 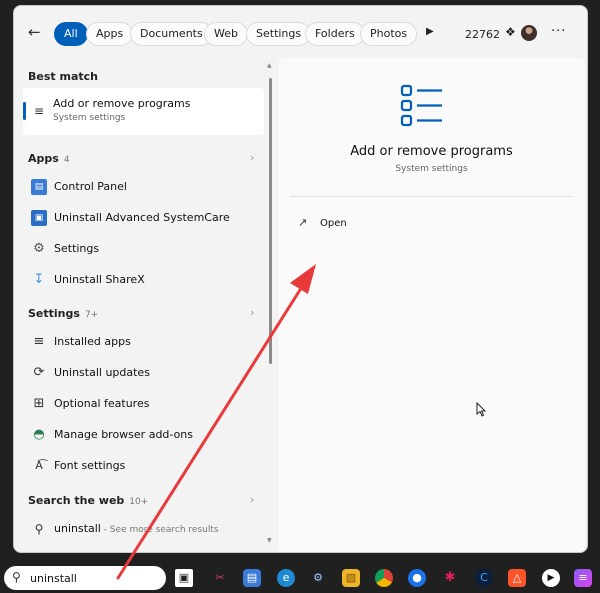 I want to click on slack-icon: ✱, so click(x=450, y=578).